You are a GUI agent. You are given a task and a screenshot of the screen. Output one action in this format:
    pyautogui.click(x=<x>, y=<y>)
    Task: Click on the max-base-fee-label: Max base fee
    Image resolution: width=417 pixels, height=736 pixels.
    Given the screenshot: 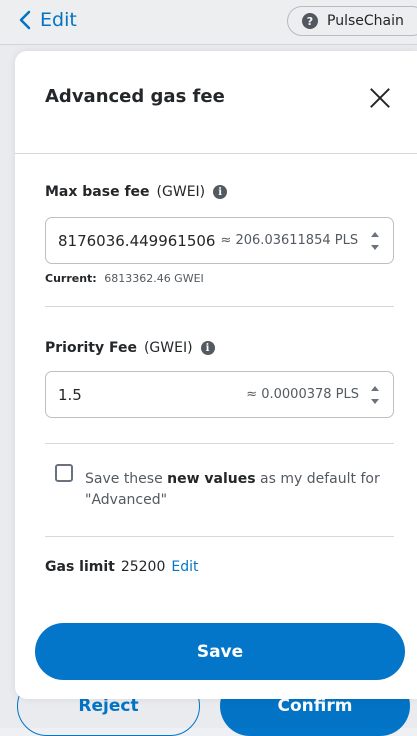 What is the action you would take?
    pyautogui.click(x=97, y=192)
    